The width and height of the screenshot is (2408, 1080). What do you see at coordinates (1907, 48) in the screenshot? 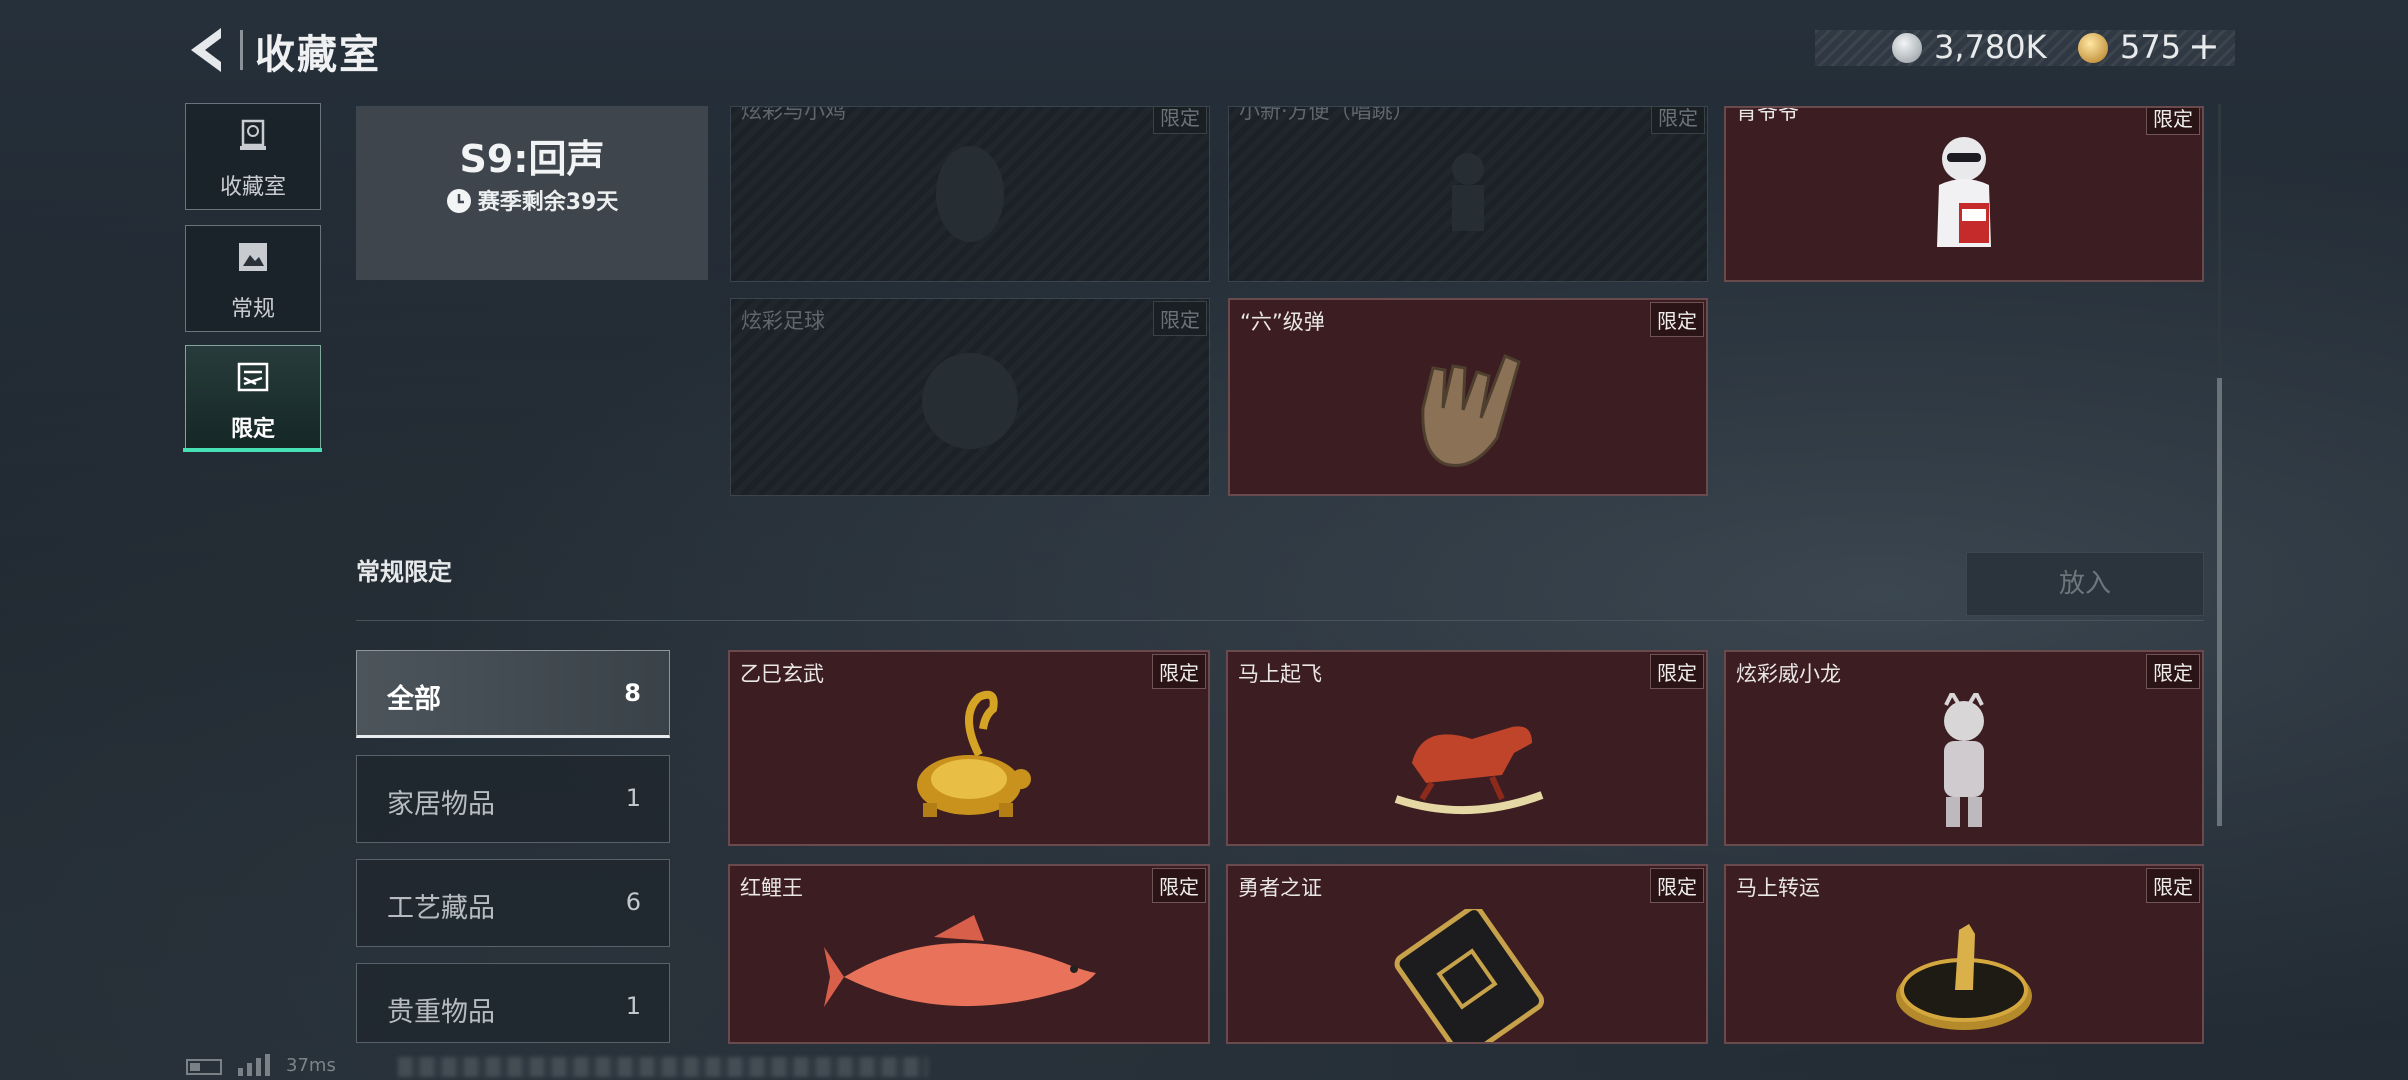
I see `silver-coin-icon` at bounding box center [1907, 48].